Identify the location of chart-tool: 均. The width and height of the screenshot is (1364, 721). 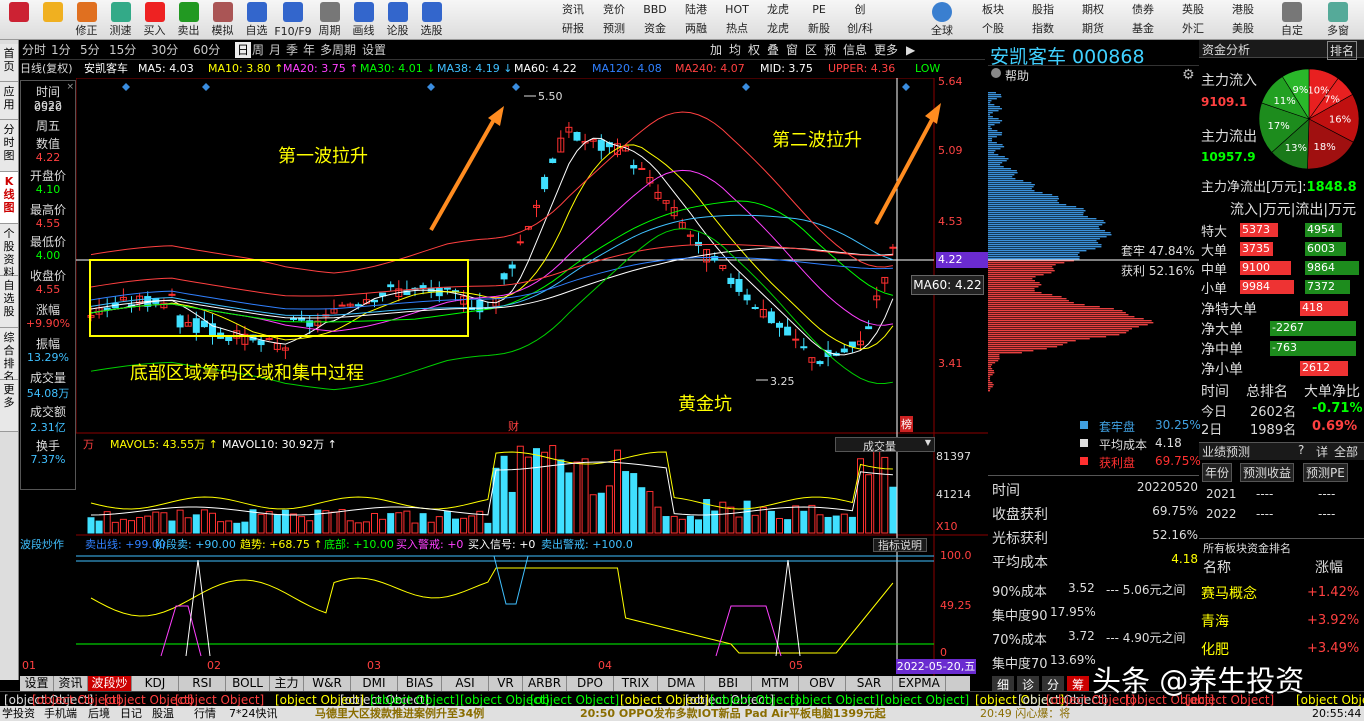
(735, 50).